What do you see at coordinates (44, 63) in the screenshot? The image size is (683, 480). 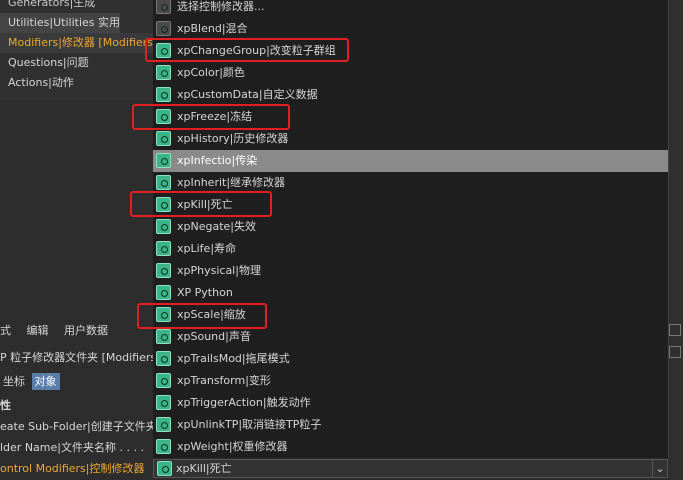 I see `tree-item-questions: Questions|问题` at bounding box center [44, 63].